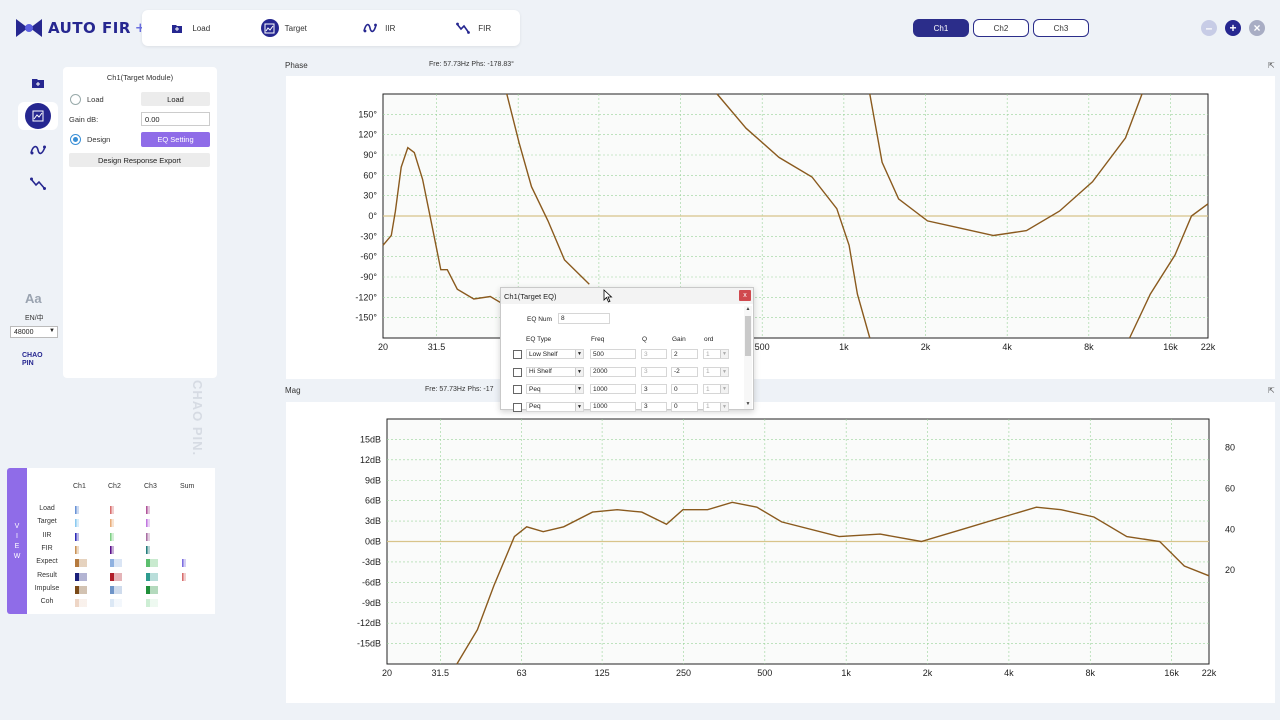  I want to click on eq-setting-button: EQ Setting, so click(175, 139).